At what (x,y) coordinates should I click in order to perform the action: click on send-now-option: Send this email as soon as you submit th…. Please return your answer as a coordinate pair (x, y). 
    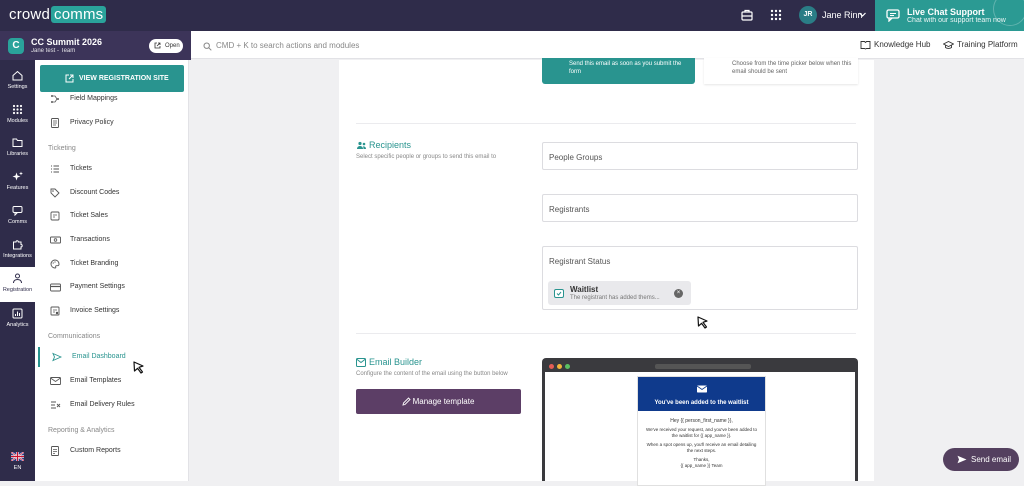
    Looking at the image, I should click on (618, 71).